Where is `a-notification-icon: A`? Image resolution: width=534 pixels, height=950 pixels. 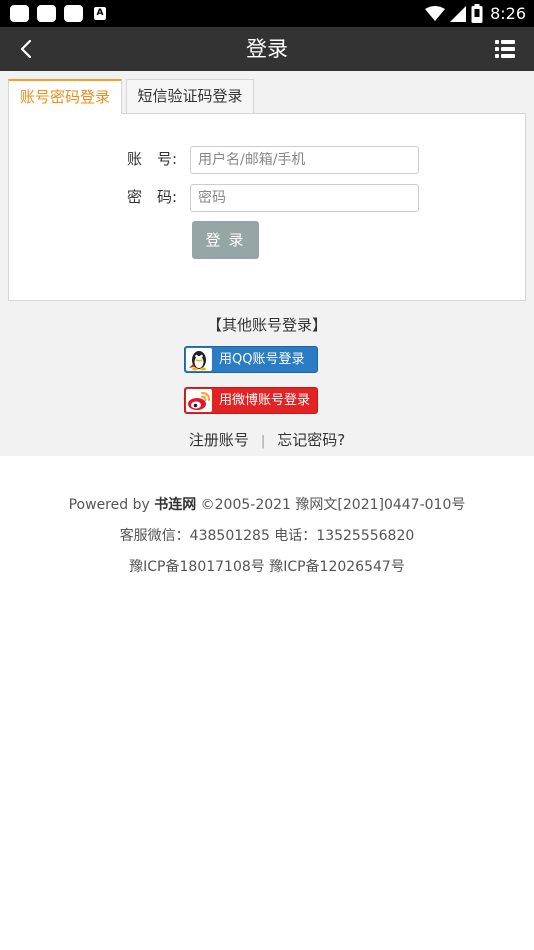
a-notification-icon: A is located at coordinates (100, 13).